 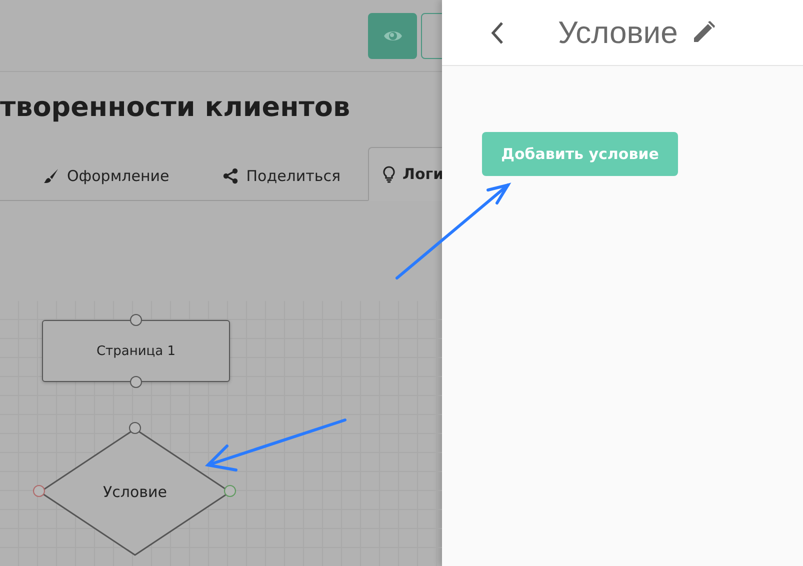 I want to click on lightbulb-icon, so click(x=388, y=174).